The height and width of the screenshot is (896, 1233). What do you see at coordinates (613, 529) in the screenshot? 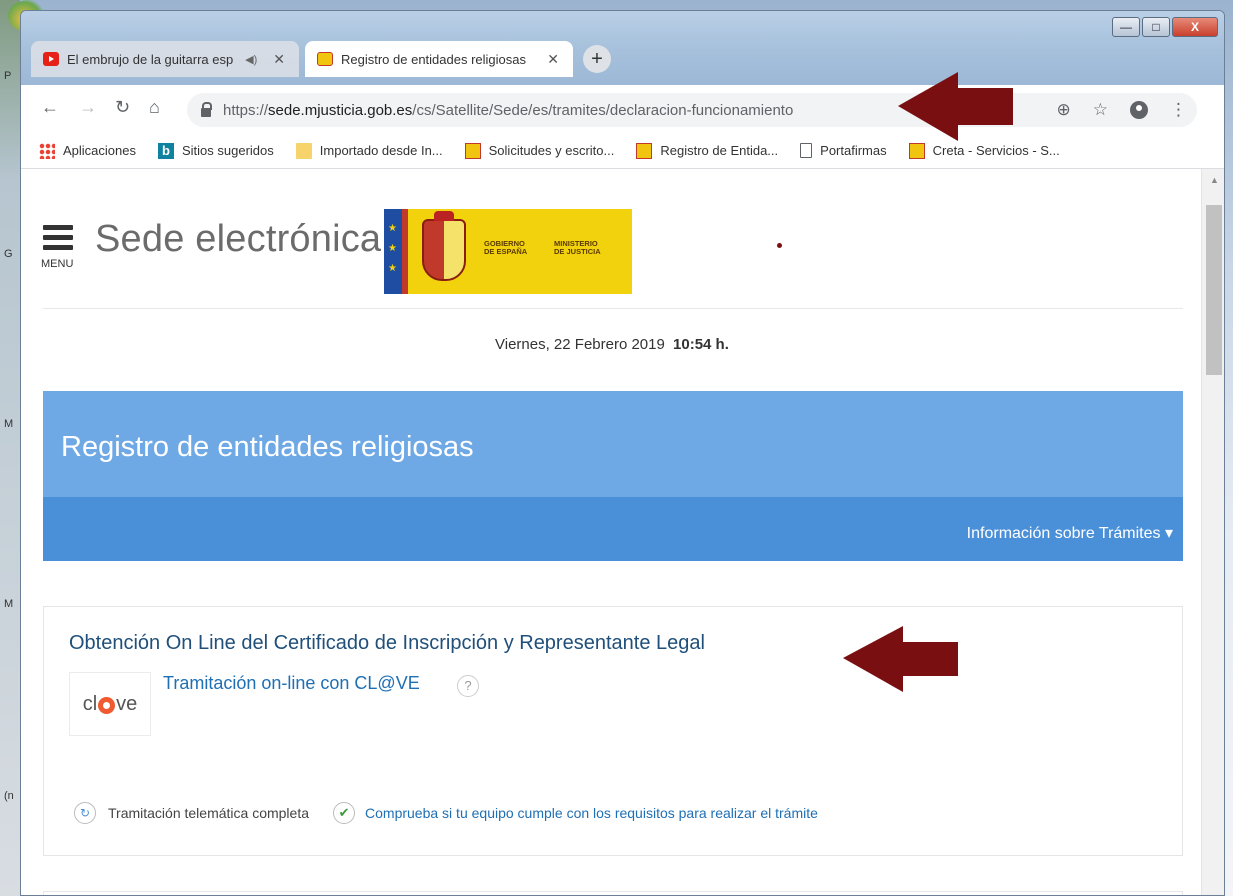
I see `section-subbar: Información sobre Trámites ▾` at bounding box center [613, 529].